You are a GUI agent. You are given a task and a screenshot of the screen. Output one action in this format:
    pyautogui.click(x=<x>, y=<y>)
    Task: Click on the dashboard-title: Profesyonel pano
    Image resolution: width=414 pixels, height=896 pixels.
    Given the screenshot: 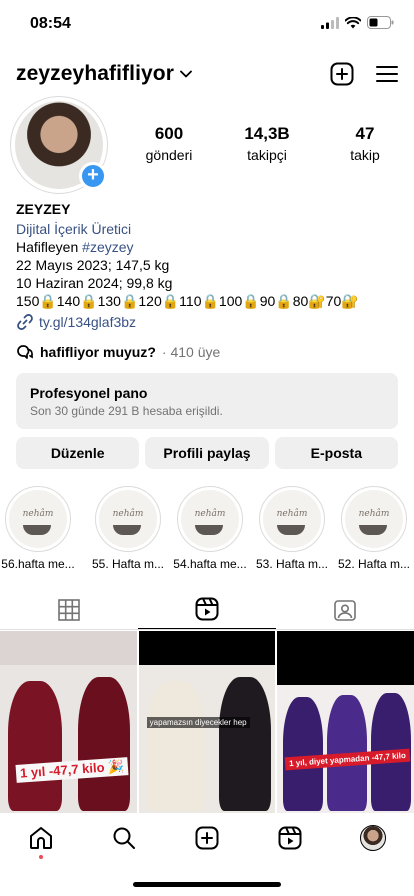 What is the action you would take?
    pyautogui.click(x=89, y=393)
    